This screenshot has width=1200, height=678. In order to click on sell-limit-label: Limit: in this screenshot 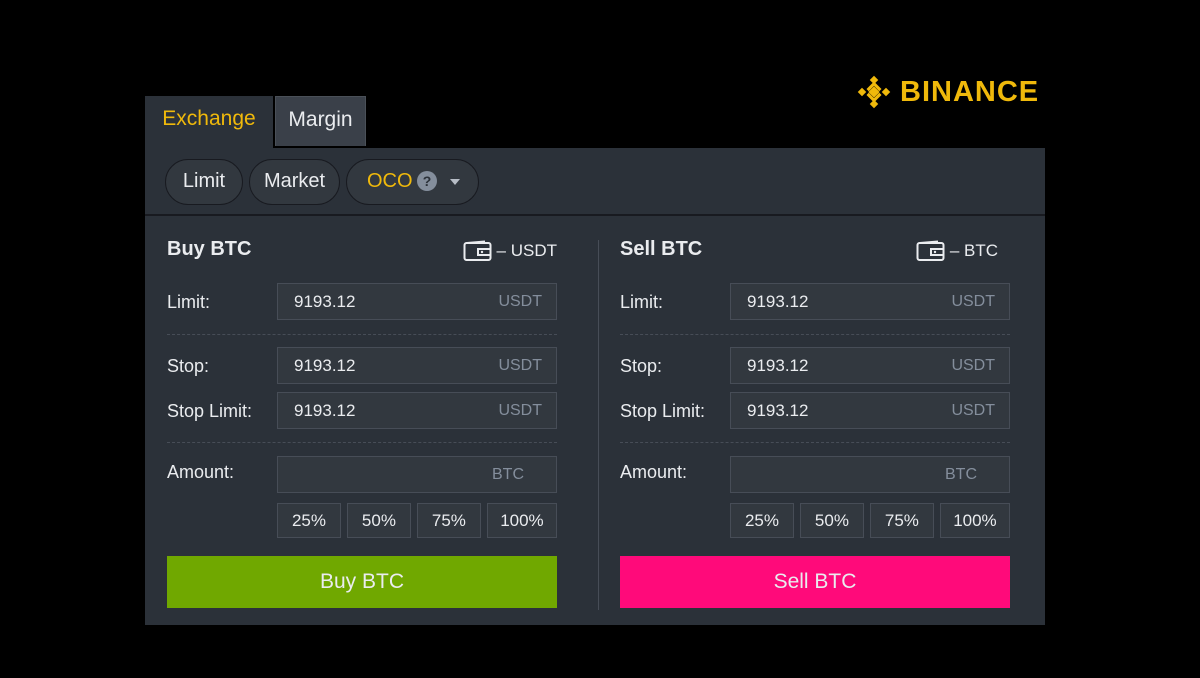, I will do `click(642, 302)`.